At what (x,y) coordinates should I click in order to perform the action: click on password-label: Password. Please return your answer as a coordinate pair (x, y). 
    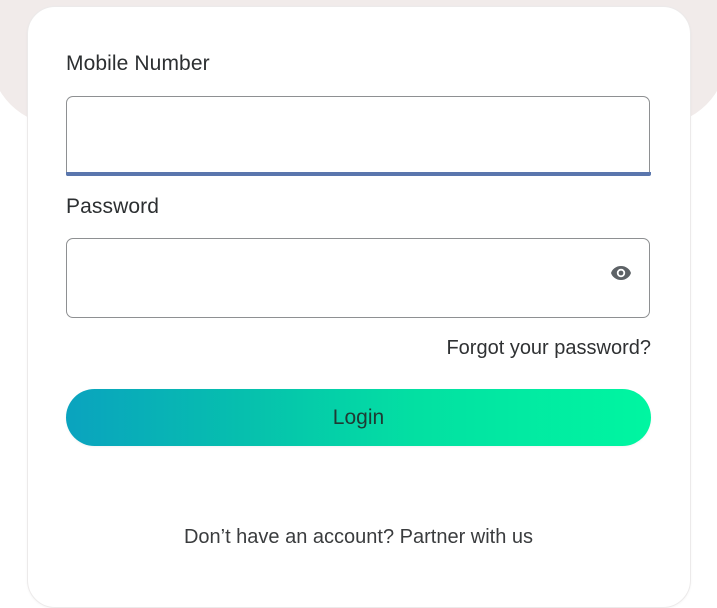
    Looking at the image, I should click on (113, 206).